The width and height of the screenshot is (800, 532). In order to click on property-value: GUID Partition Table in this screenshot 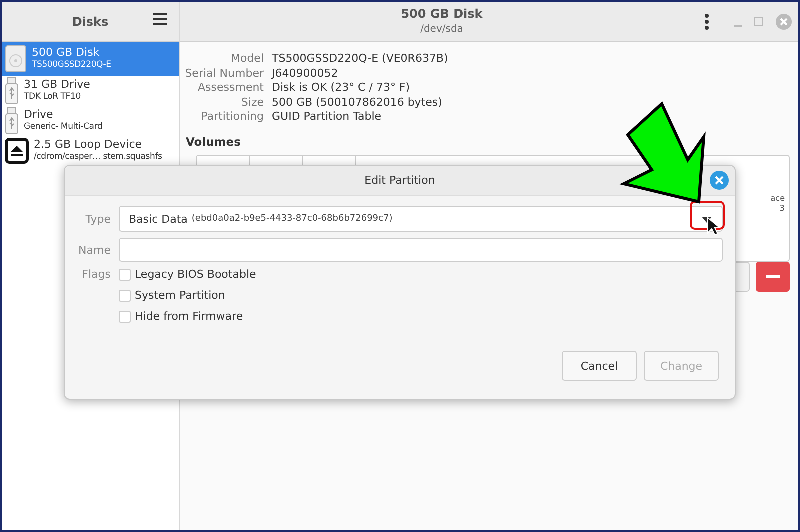, I will do `click(327, 117)`.